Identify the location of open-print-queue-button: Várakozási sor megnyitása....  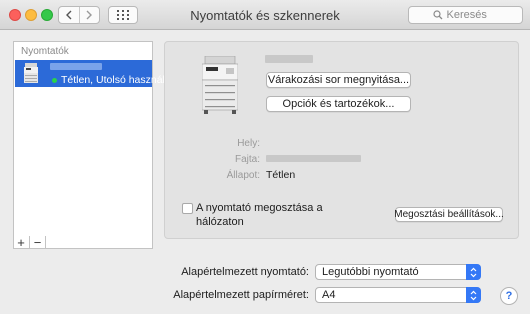
(338, 80).